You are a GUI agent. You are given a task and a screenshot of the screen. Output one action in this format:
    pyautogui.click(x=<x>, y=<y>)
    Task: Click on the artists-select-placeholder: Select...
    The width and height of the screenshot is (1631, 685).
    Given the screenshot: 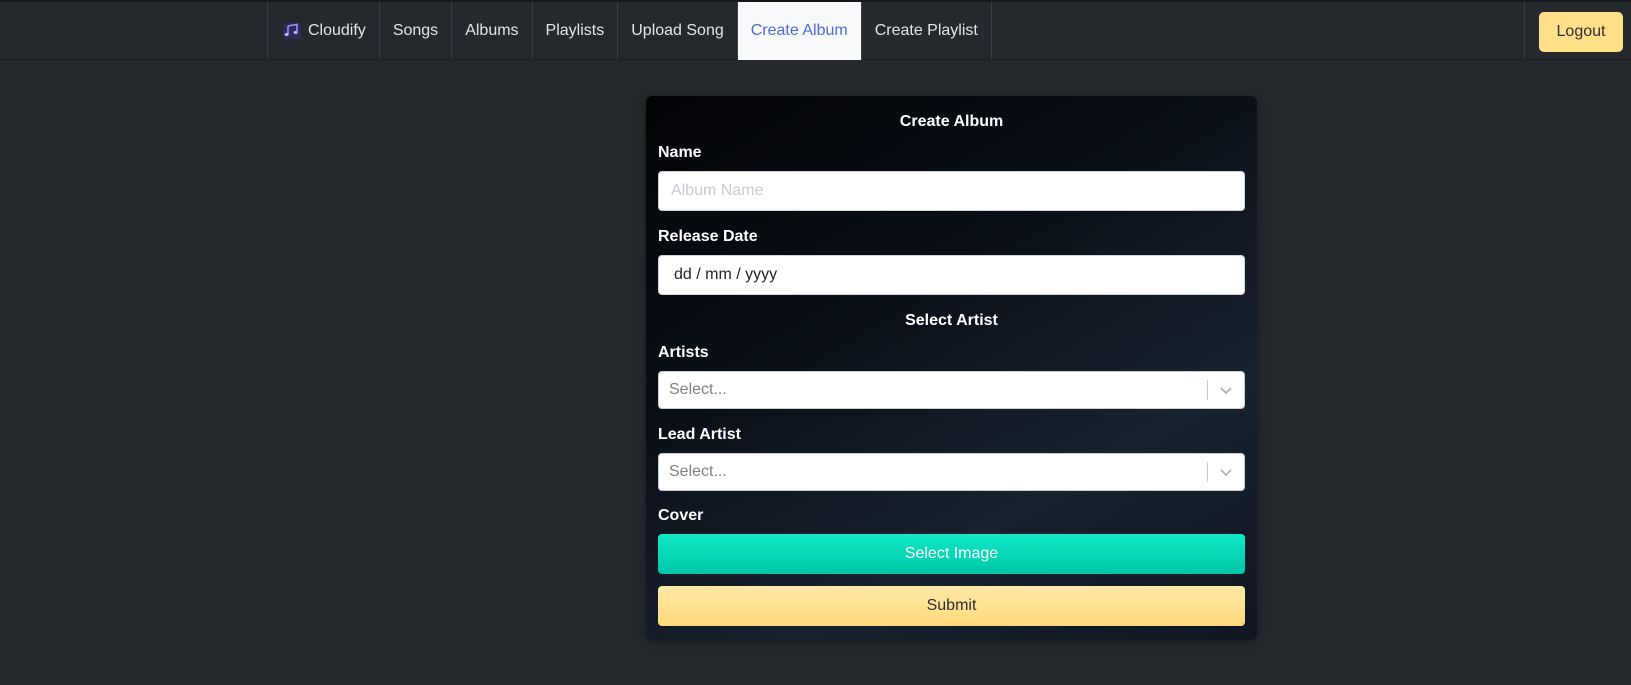 What is the action you would take?
    pyautogui.click(x=698, y=389)
    